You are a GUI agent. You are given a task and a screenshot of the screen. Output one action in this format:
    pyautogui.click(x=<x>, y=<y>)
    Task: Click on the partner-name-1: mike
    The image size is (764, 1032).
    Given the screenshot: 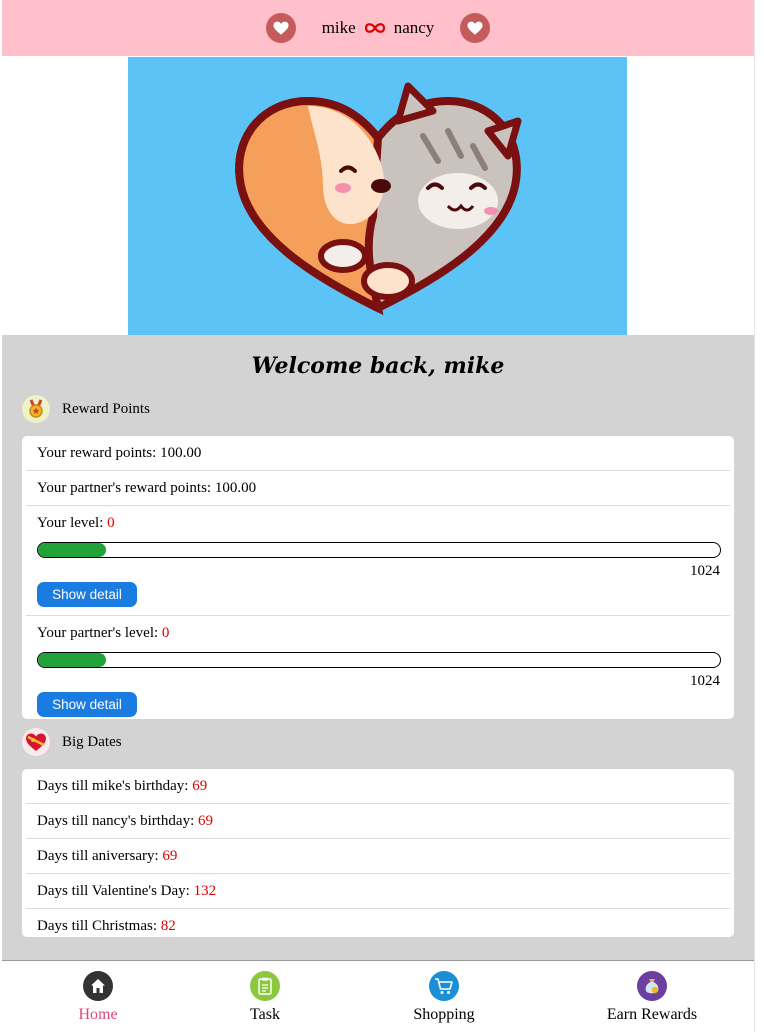 What is the action you would take?
    pyautogui.click(x=338, y=27)
    